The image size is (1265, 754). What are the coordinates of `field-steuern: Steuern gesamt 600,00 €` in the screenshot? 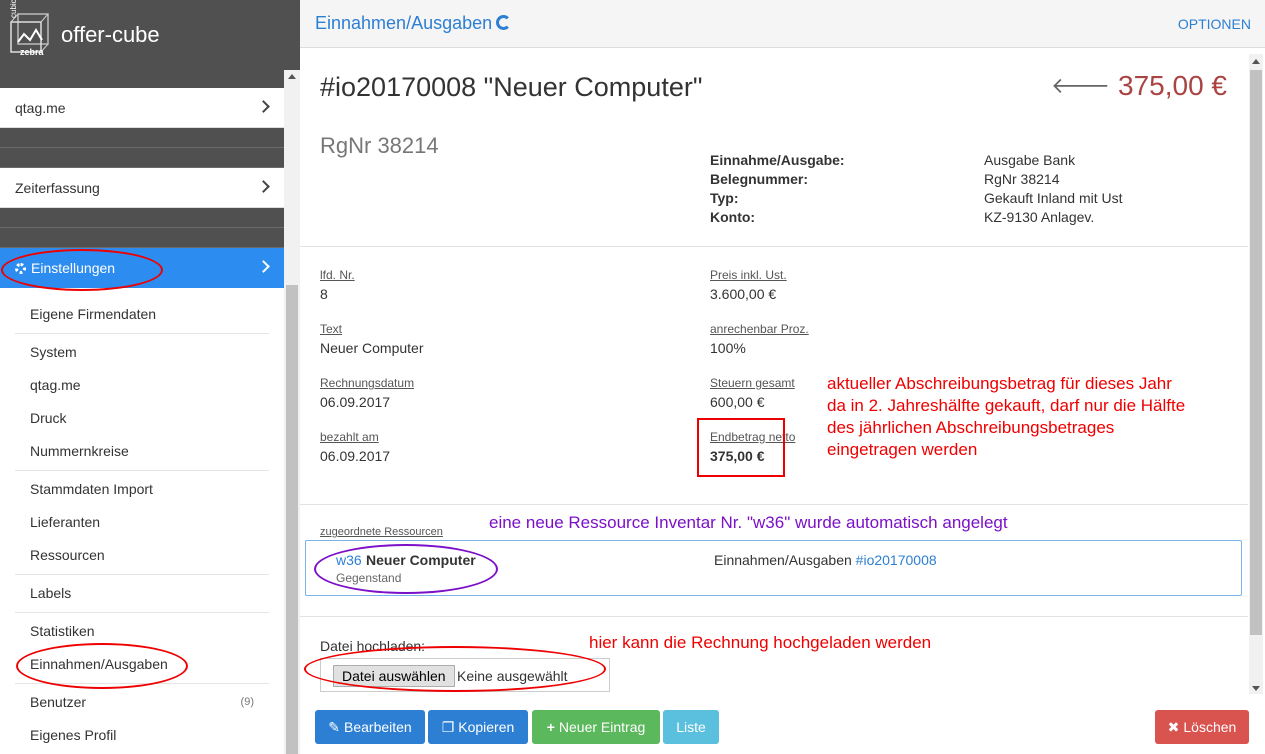 It's located at (752, 393).